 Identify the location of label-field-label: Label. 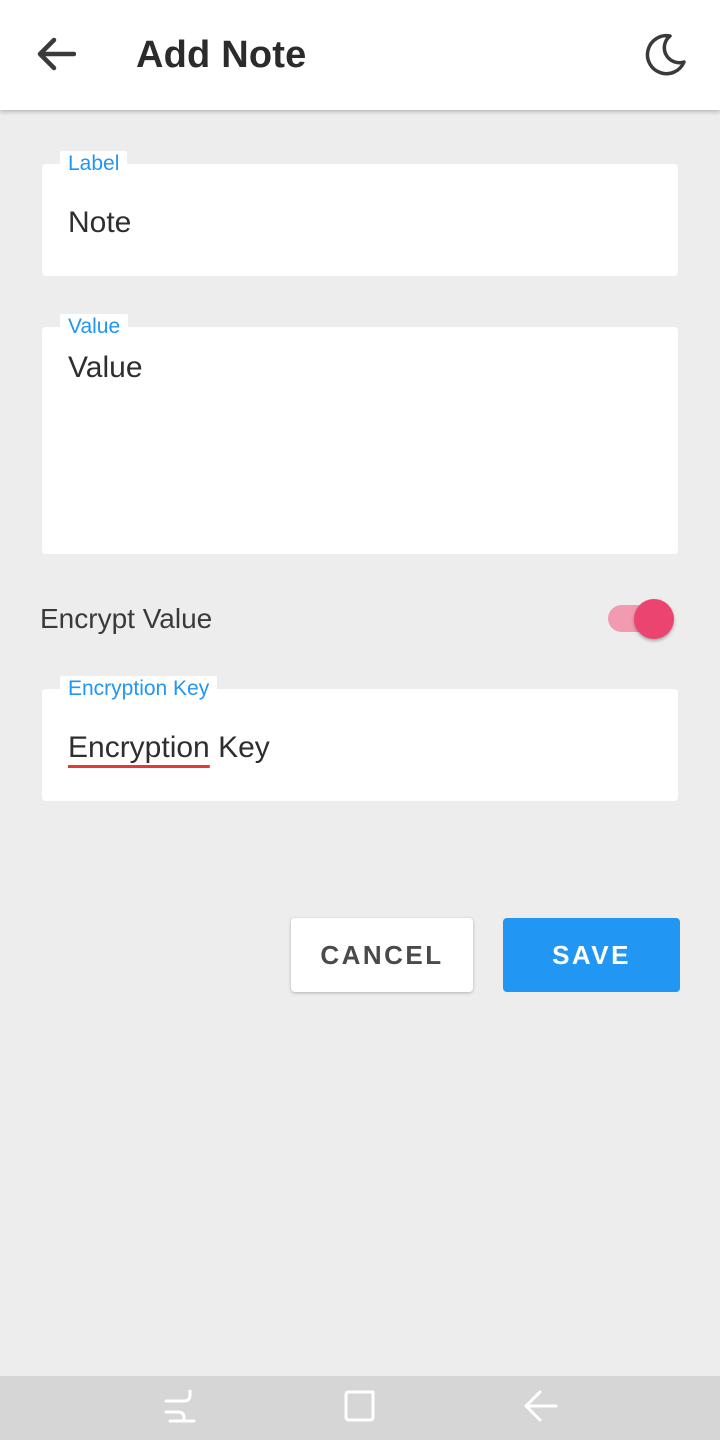
(94, 164).